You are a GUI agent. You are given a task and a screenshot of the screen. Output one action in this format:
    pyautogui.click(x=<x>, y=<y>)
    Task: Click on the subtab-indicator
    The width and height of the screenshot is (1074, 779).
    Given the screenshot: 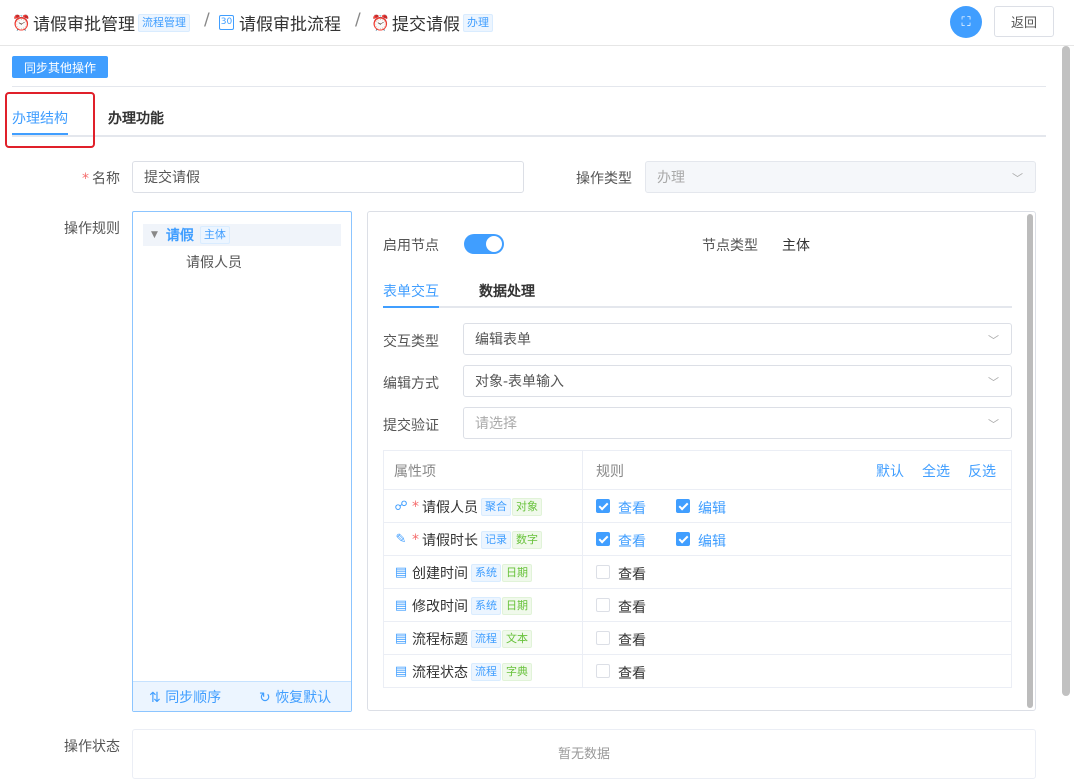 What is the action you would take?
    pyautogui.click(x=411, y=307)
    